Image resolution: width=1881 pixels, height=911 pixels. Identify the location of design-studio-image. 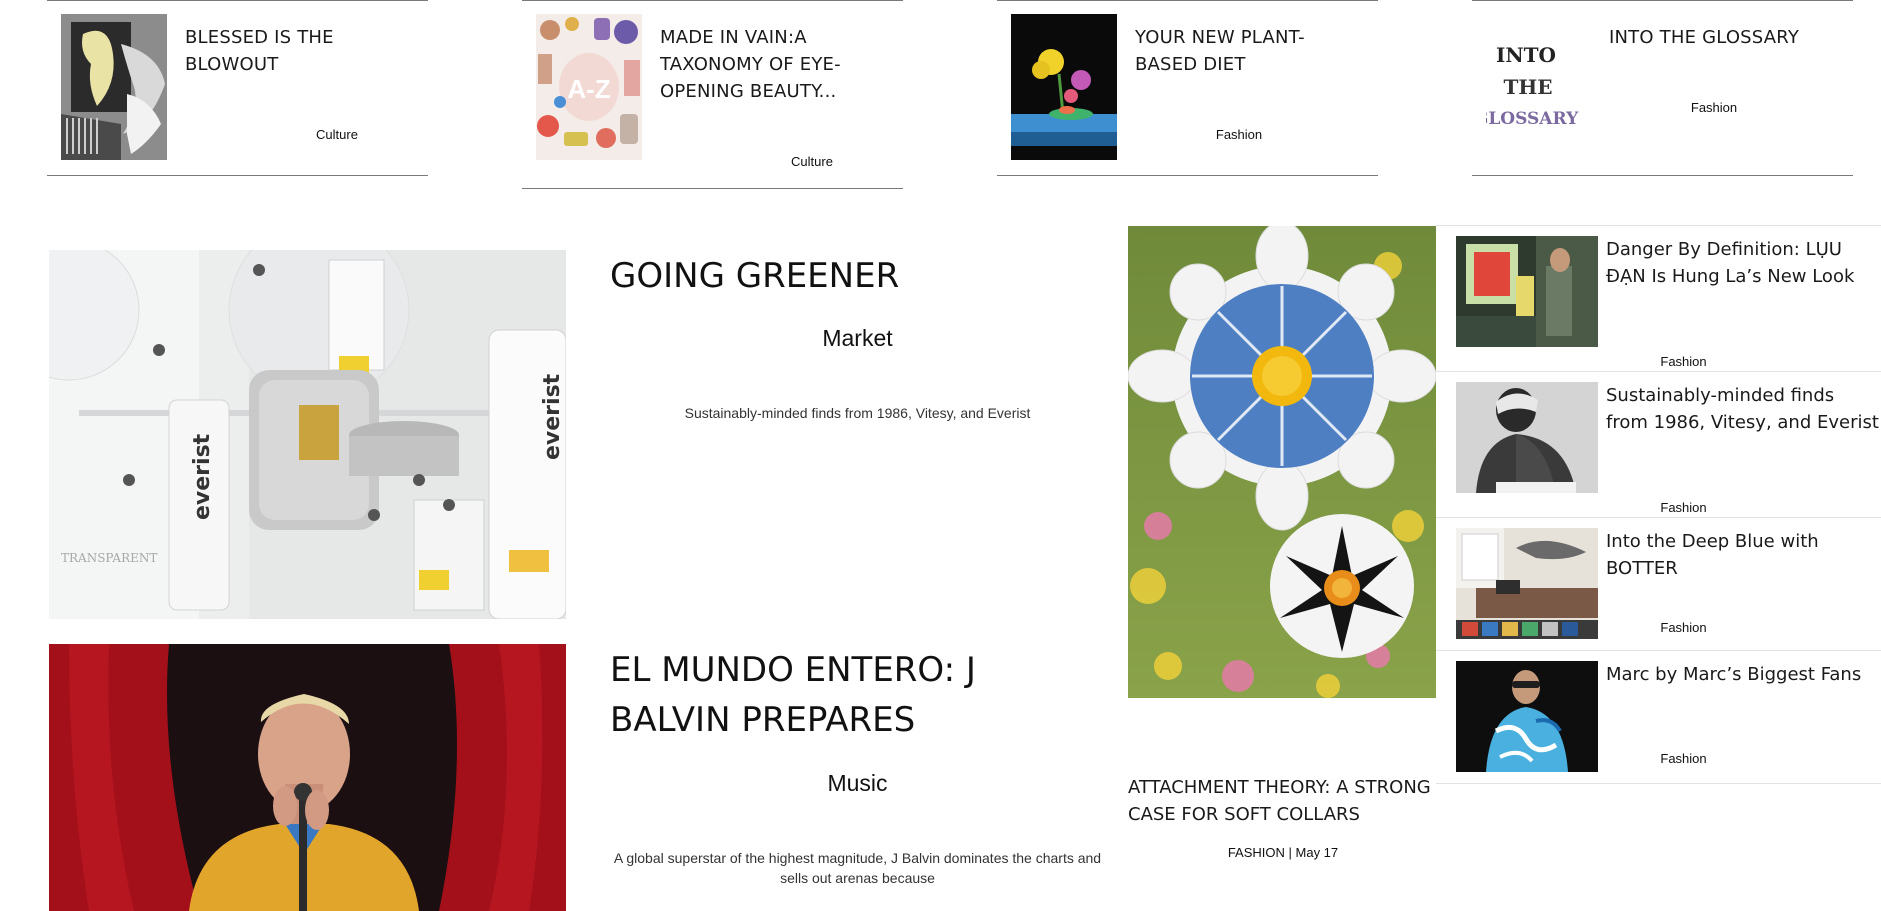
(1527, 583).